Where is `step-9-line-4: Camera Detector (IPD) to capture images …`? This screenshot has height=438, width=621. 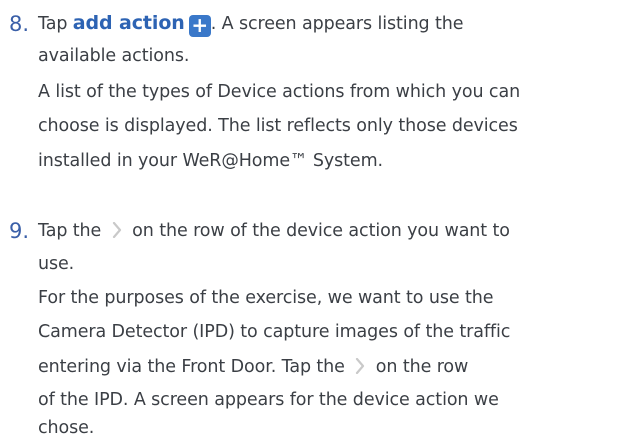
step-9-line-4: Camera Detector (IPD) to capture images … is located at coordinates (274, 332).